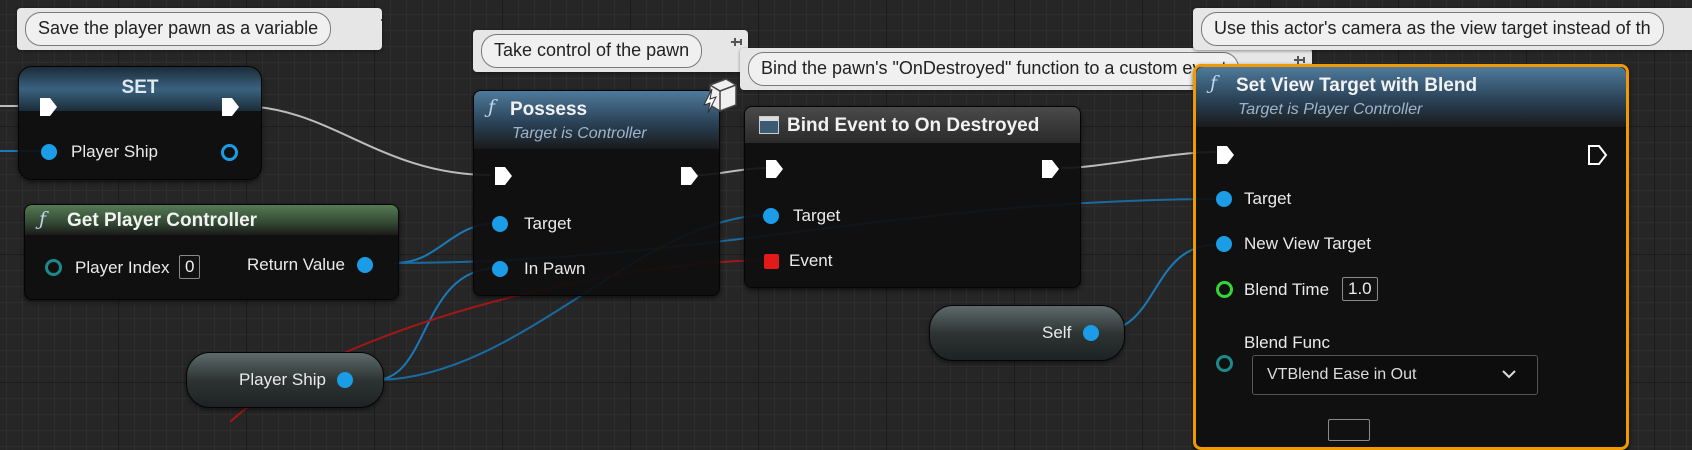 This screenshot has height=450, width=1692. What do you see at coordinates (912, 197) in the screenshot?
I see `bind-event-node: Bind Event to On Destroyed Target Event` at bounding box center [912, 197].